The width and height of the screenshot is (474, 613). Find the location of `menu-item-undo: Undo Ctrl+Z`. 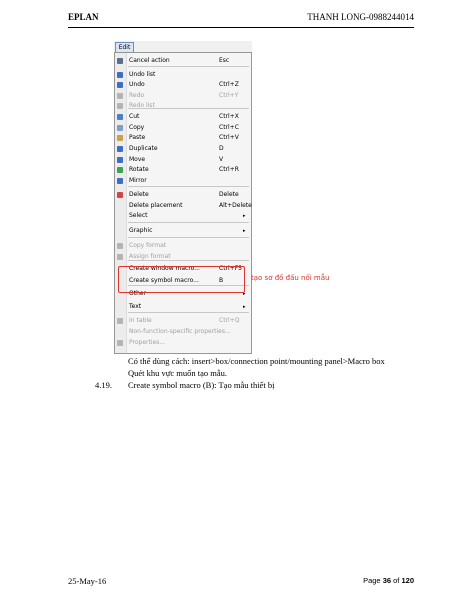

menu-item-undo: Undo Ctrl+Z is located at coordinates (183, 85).